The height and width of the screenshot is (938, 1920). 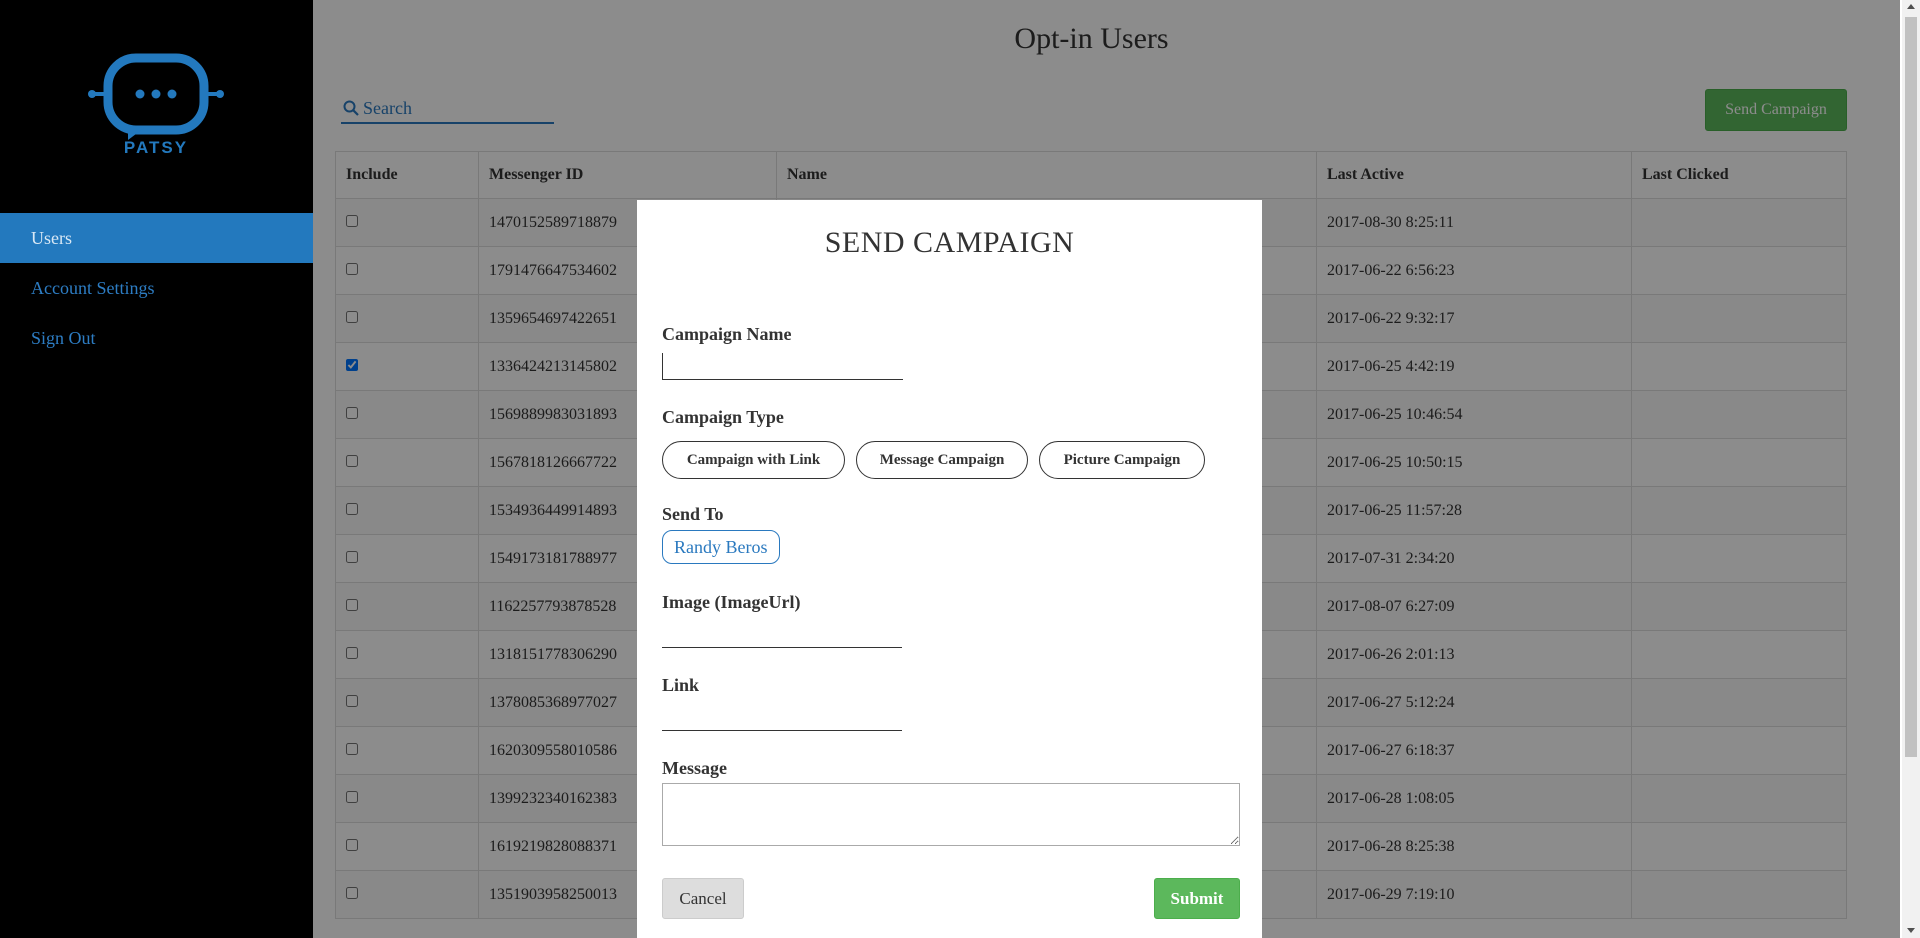 What do you see at coordinates (1911, 6) in the screenshot?
I see `scroll-up-arrow-icon` at bounding box center [1911, 6].